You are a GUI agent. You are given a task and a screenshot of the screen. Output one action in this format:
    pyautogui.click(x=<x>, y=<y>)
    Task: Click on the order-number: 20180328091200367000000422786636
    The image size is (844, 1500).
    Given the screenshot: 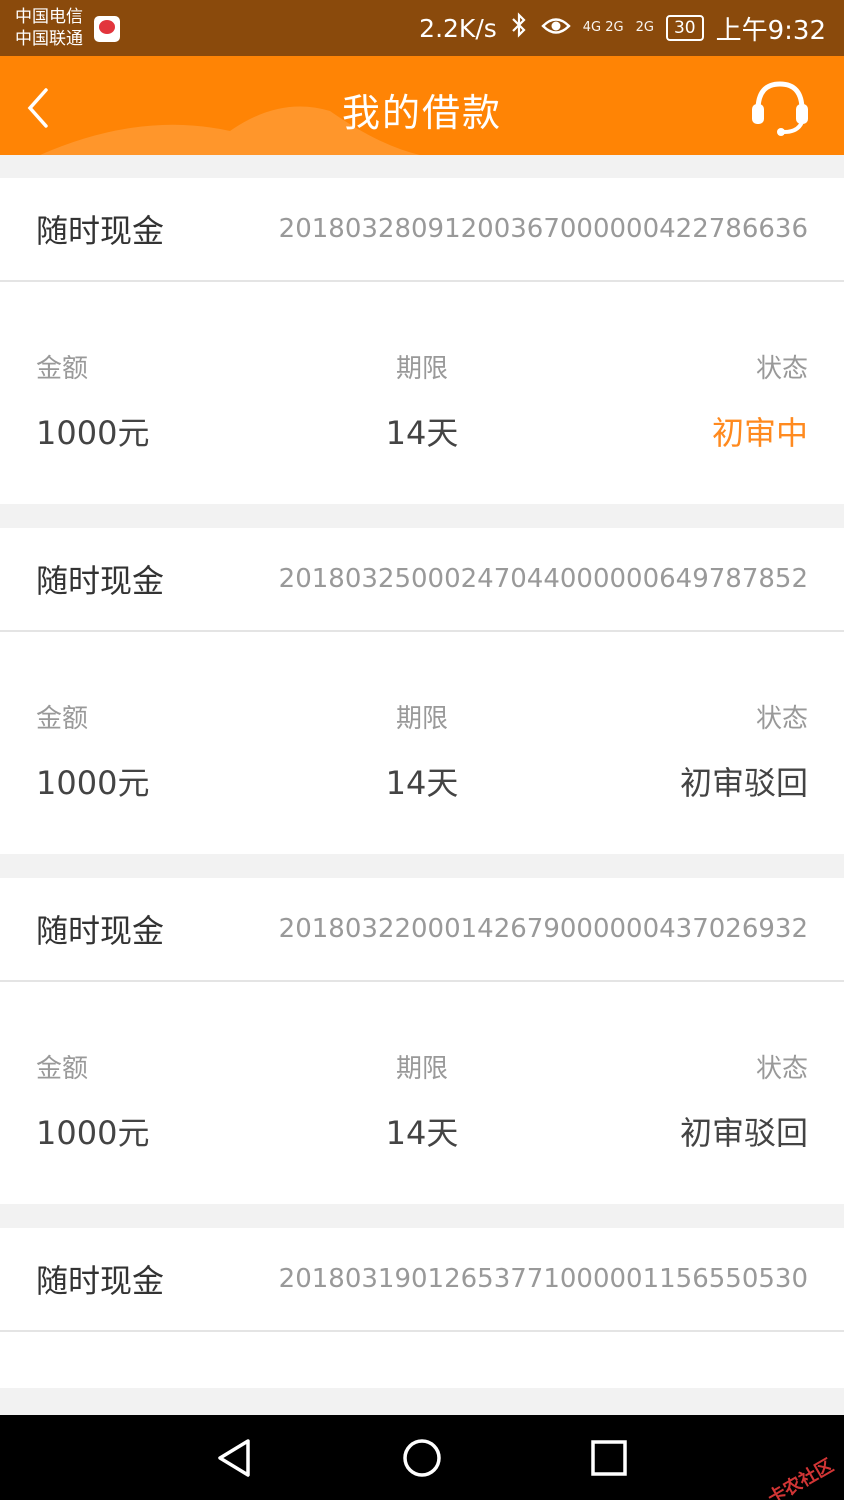 What is the action you would take?
    pyautogui.click(x=543, y=229)
    